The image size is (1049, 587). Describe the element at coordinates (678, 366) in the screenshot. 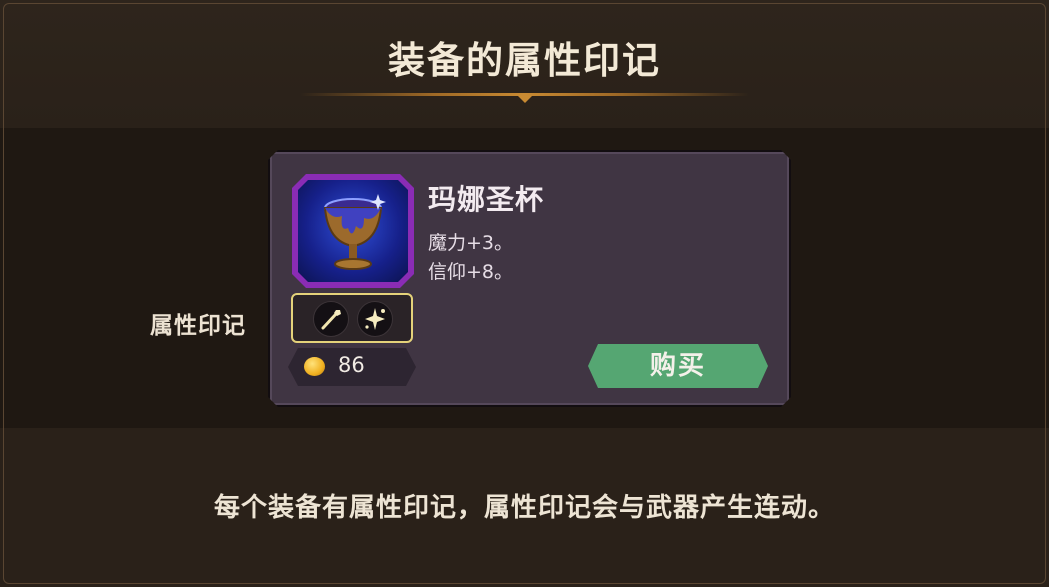

I see `buy-button: 购买` at that location.